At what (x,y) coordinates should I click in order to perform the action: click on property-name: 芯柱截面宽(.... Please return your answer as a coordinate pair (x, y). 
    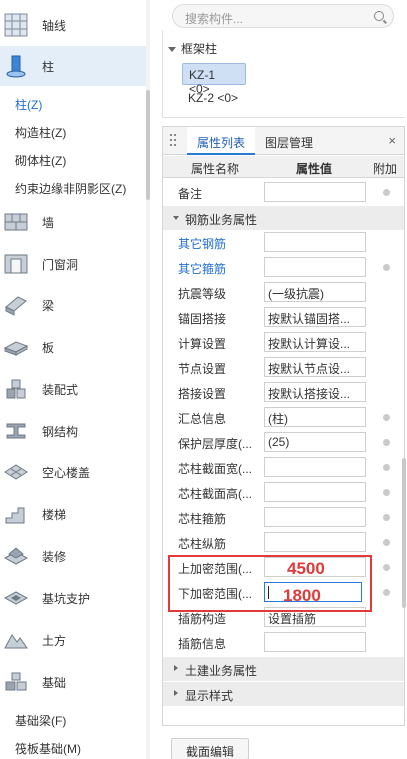
    Looking at the image, I should click on (215, 469).